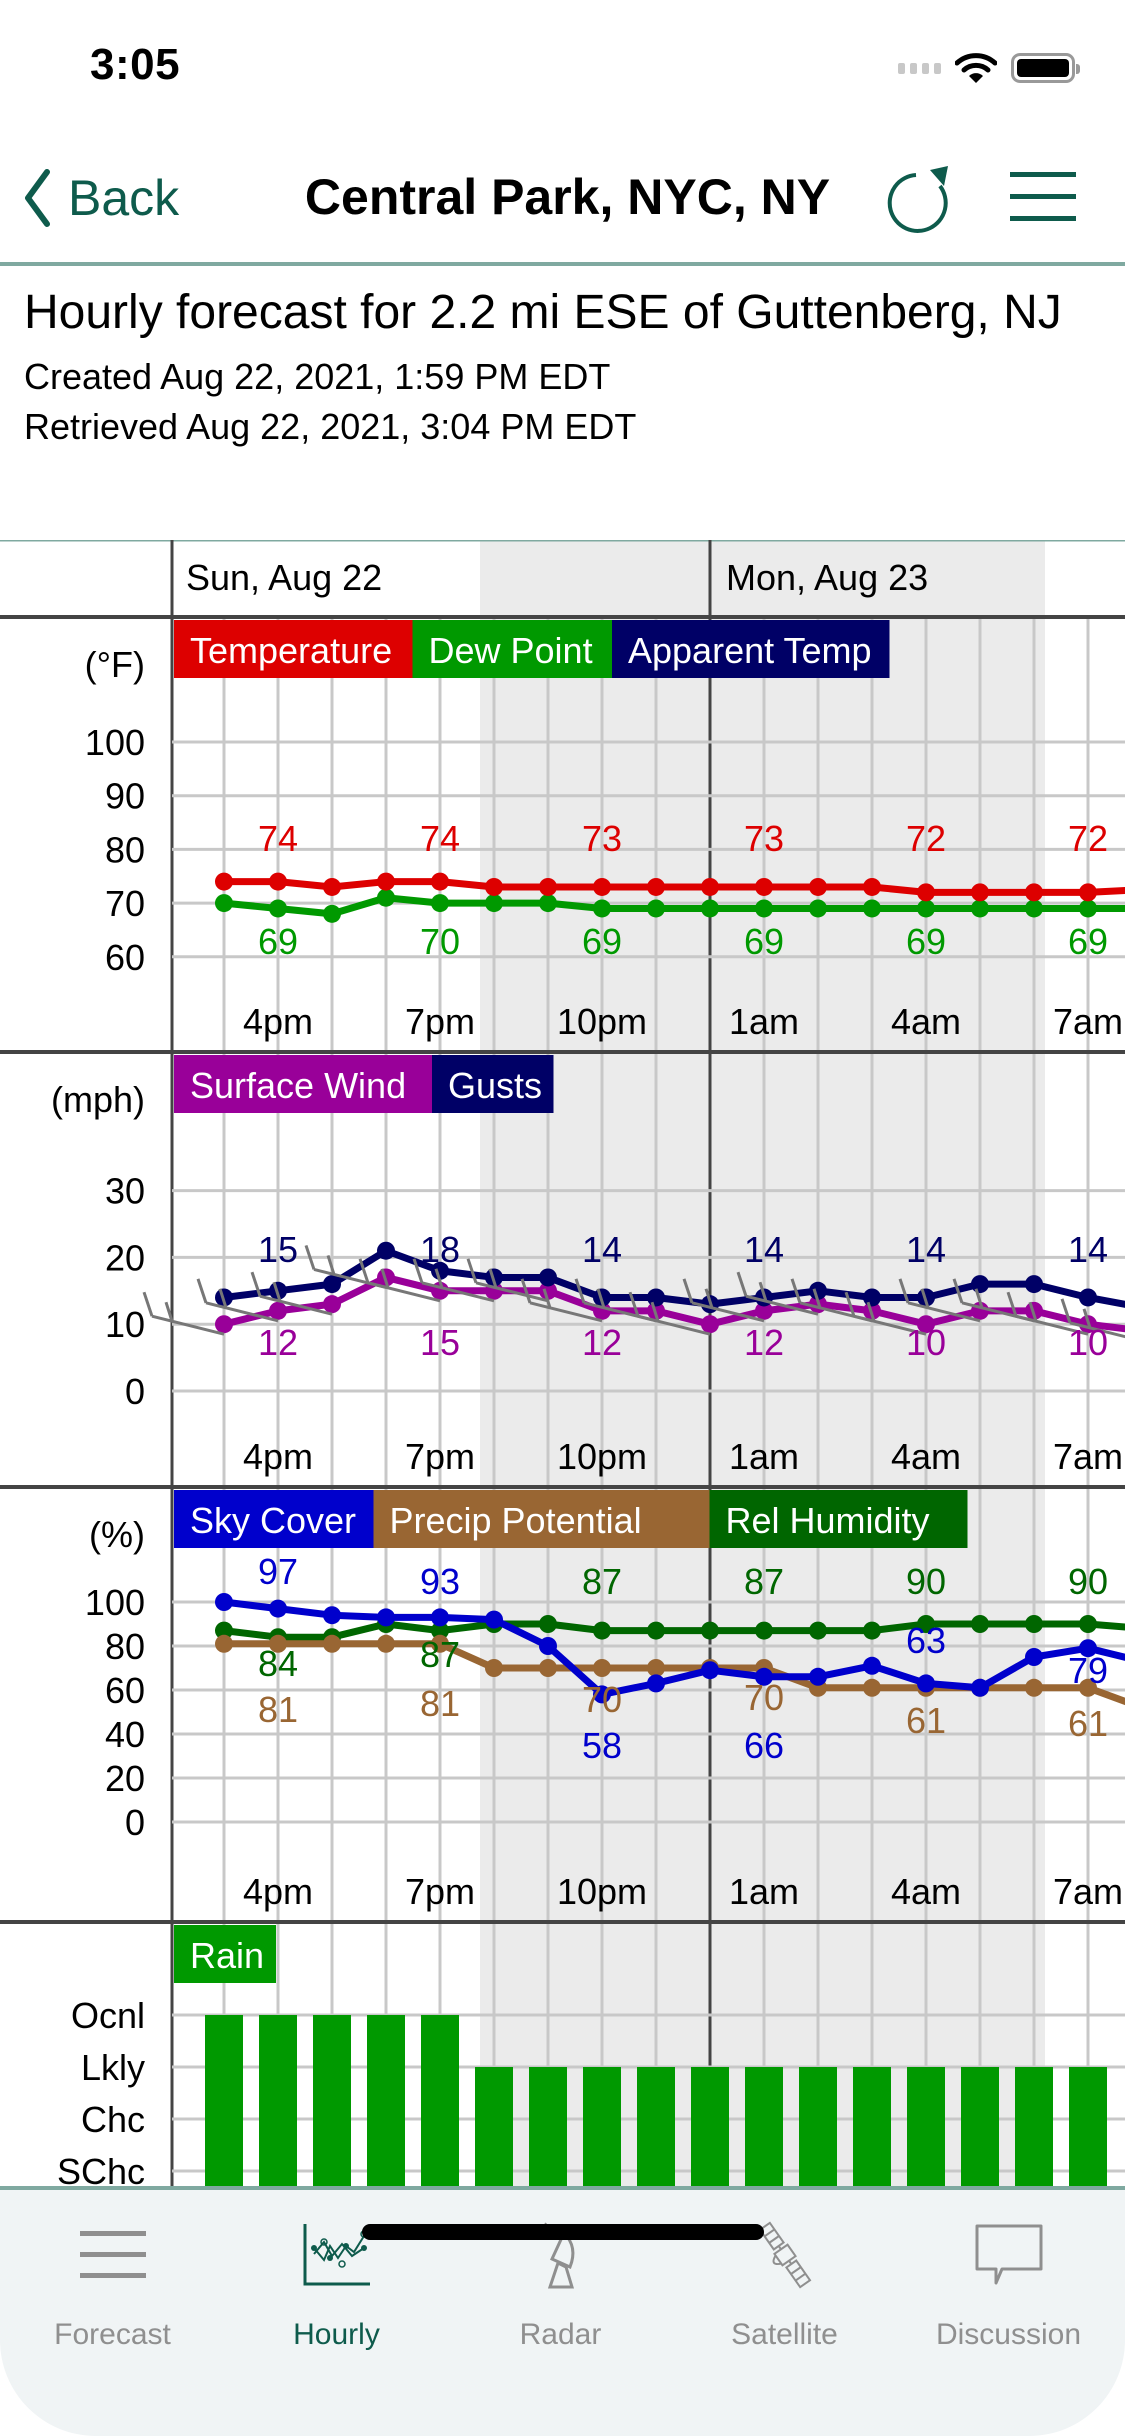 The height and width of the screenshot is (2436, 1125). Describe the element at coordinates (113, 2067) in the screenshot. I see `y-category-label: Lkly` at that location.